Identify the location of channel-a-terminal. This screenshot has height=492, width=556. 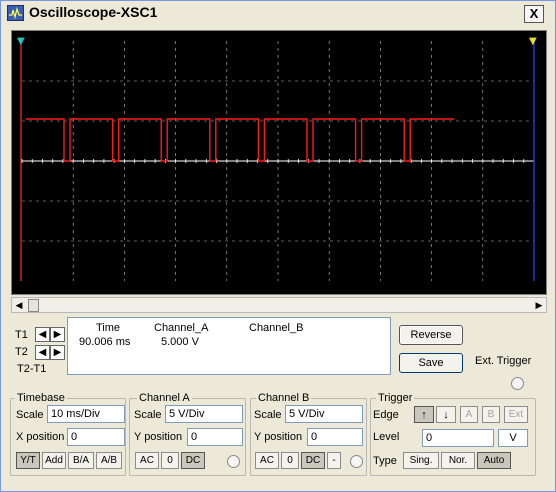
(233, 461).